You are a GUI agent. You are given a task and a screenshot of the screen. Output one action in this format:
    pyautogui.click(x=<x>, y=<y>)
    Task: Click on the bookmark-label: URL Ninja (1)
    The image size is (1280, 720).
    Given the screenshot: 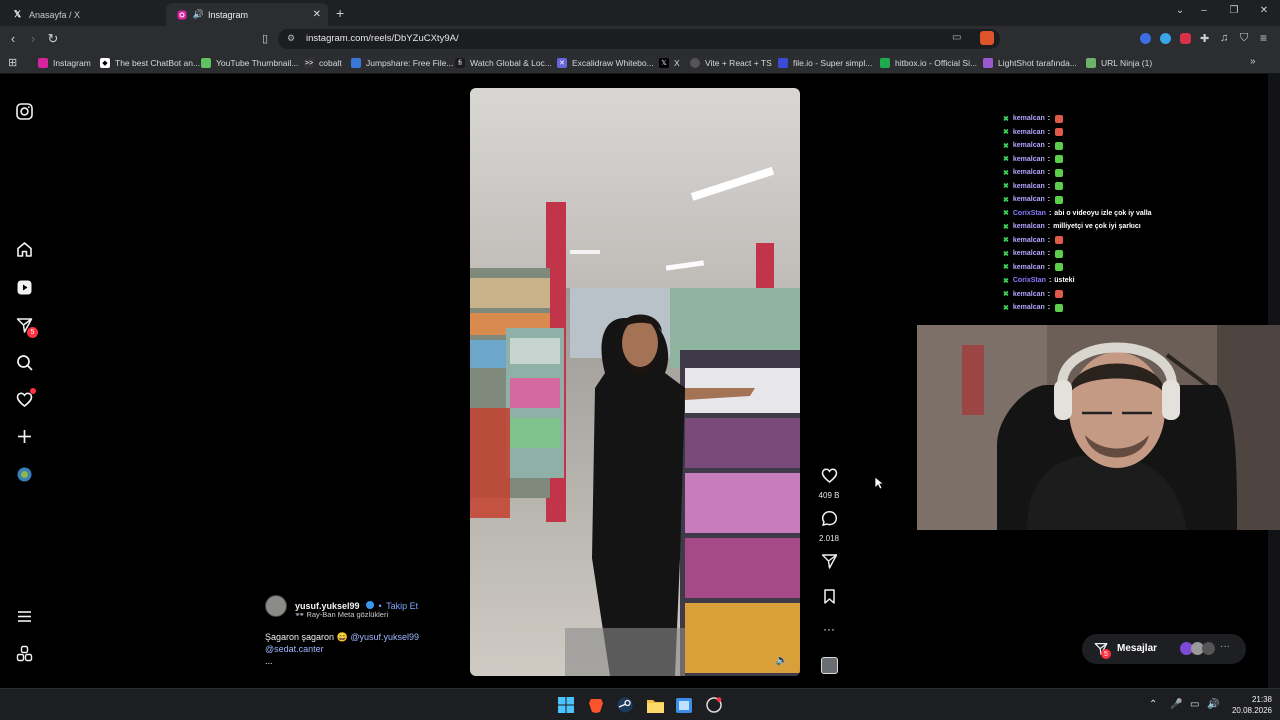 What is the action you would take?
    pyautogui.click(x=1127, y=63)
    